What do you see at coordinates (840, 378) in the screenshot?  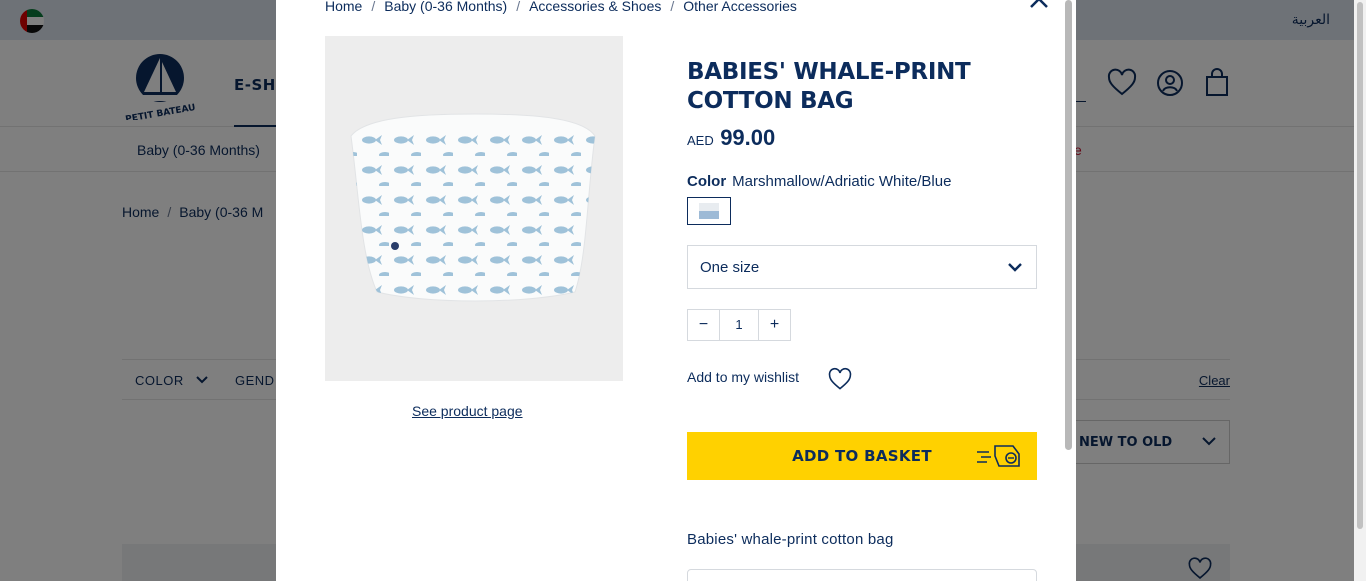 I see `heart-icon` at bounding box center [840, 378].